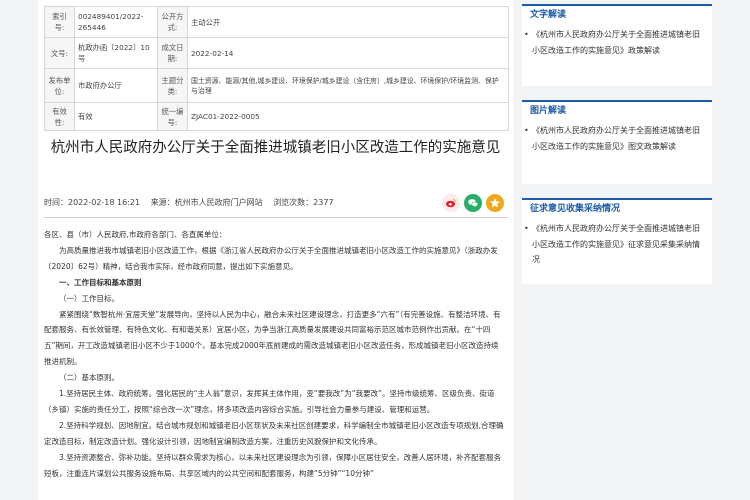 This screenshot has height=500, width=750. Describe the element at coordinates (89, 298) in the screenshot. I see `subsection-heading: （一）工作目标。` at that location.